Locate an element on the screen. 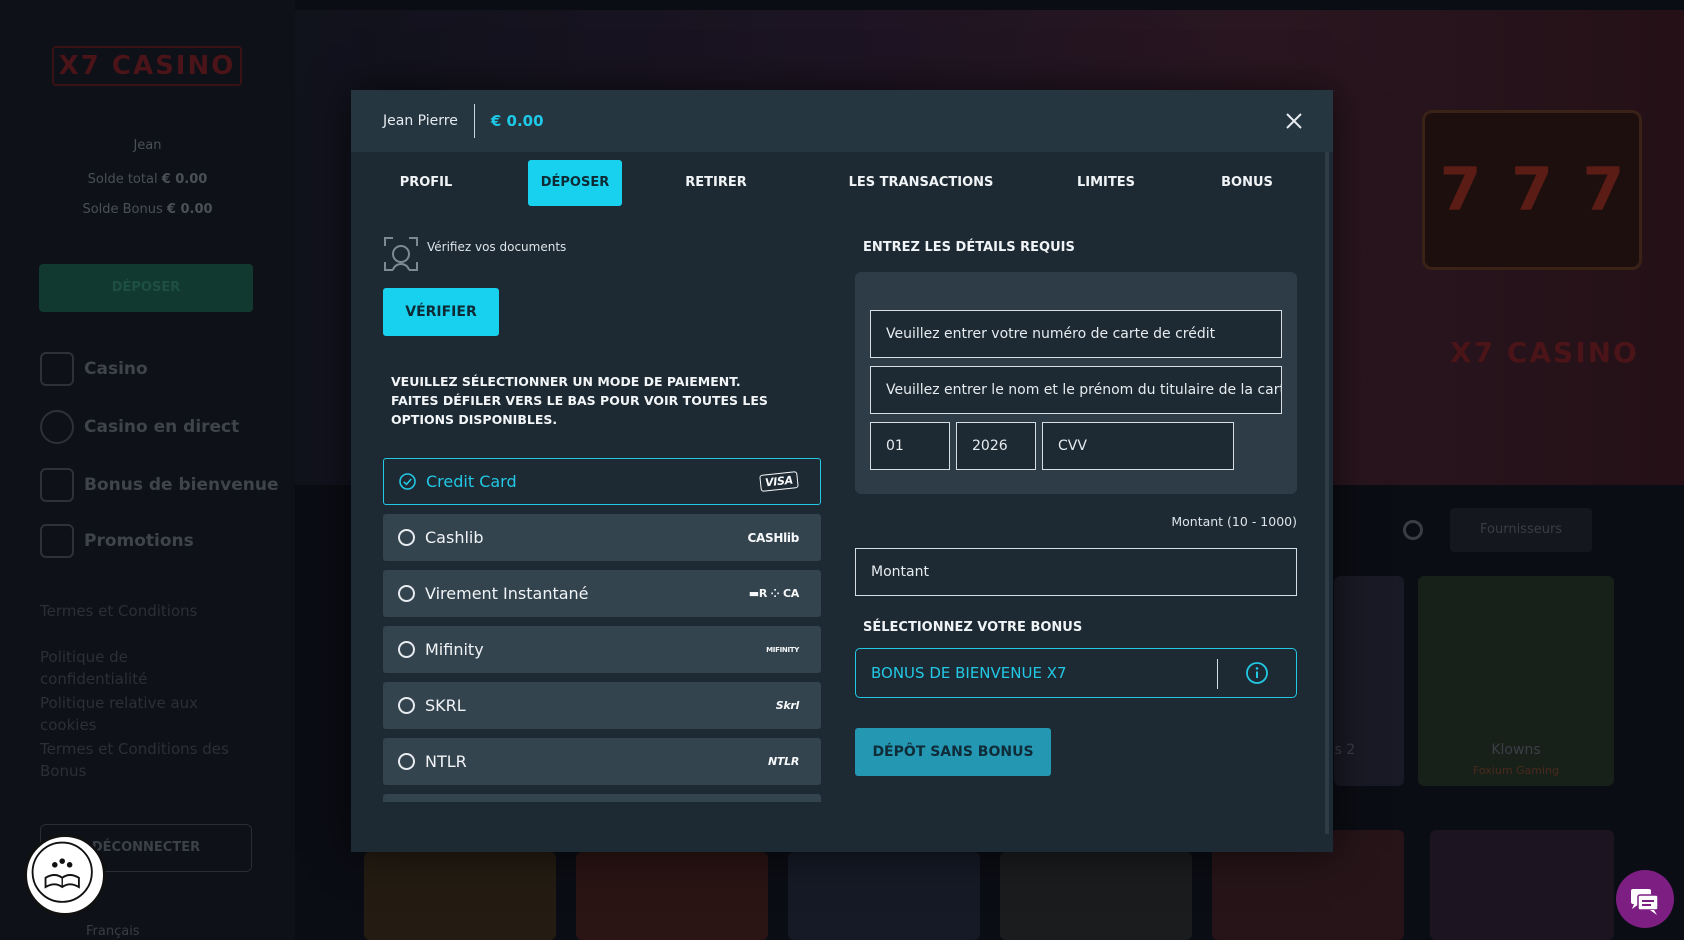 Image resolution: width=1684 pixels, height=940 pixels. sidebar-item-casino: Casino is located at coordinates (94, 369).